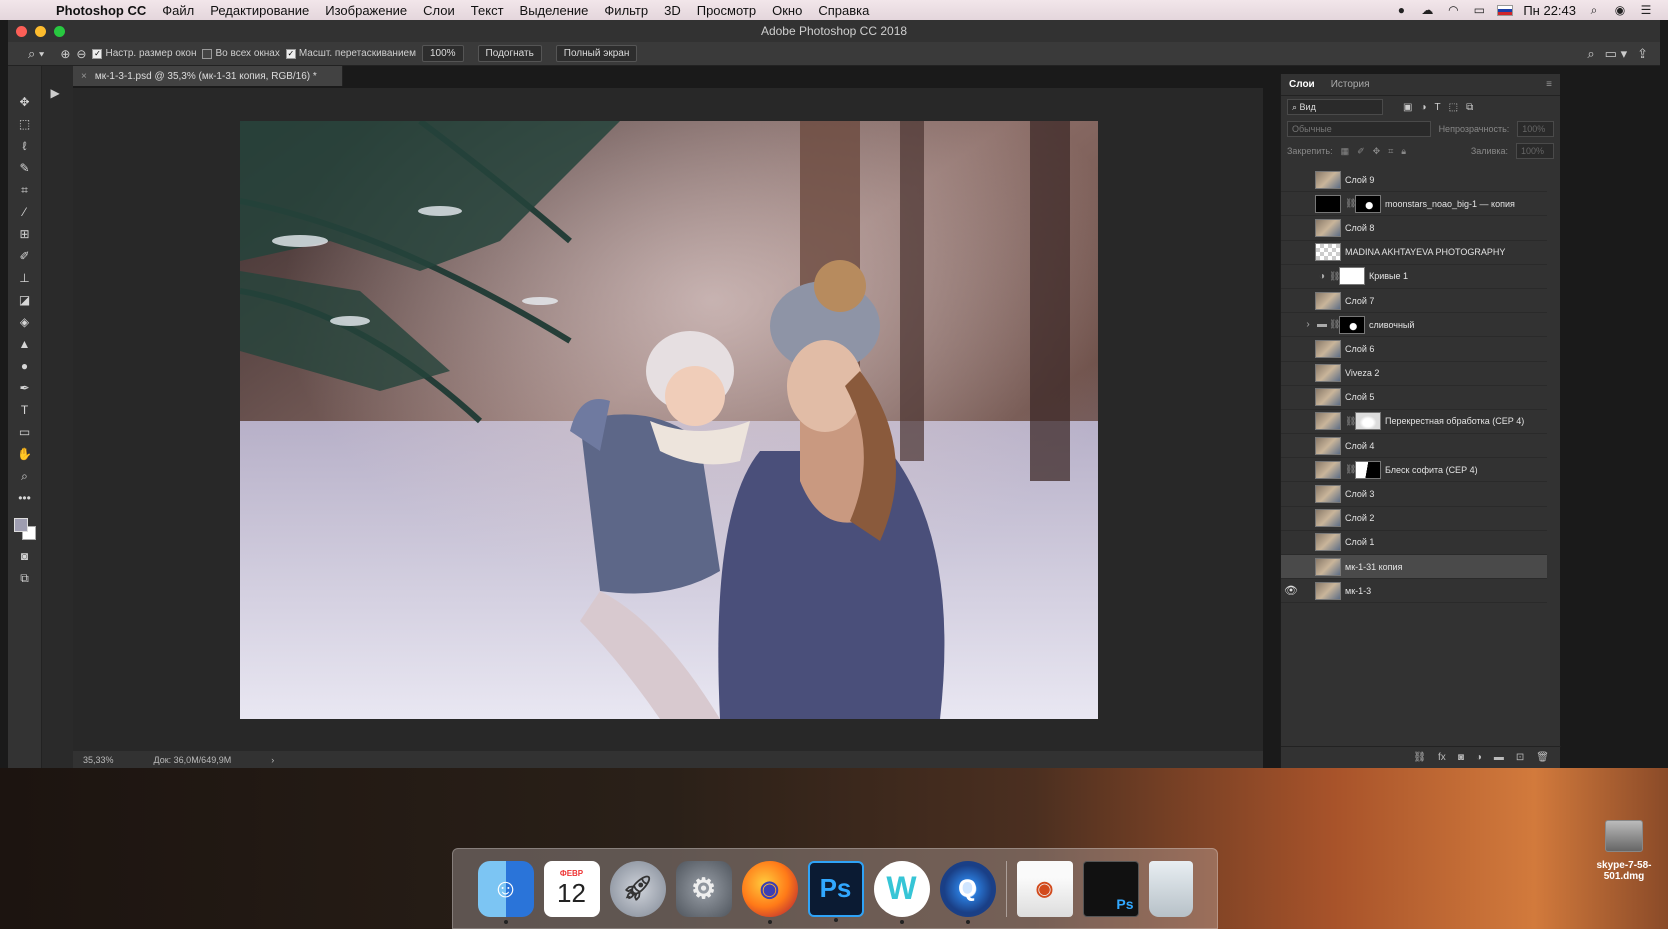 The image size is (1668, 929). What do you see at coordinates (1423, 107) in the screenshot?
I see `filter-adjustment-icon: ◑` at bounding box center [1423, 107].